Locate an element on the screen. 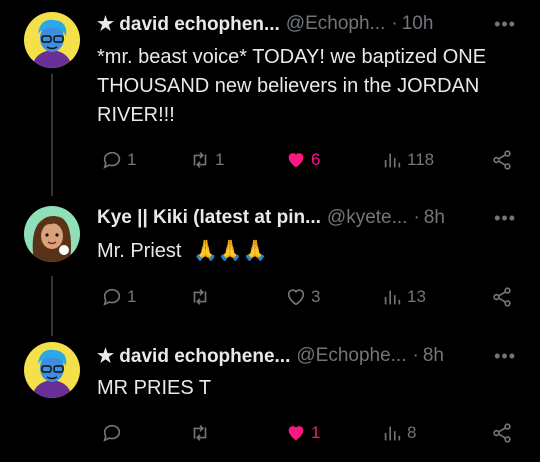 Image resolution: width=540 pixels, height=462 pixels. action-bar: 1 1 6 118 is located at coordinates (307, 160).